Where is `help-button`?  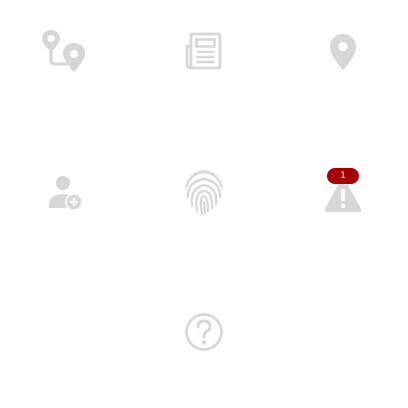 help-button is located at coordinates (204, 332).